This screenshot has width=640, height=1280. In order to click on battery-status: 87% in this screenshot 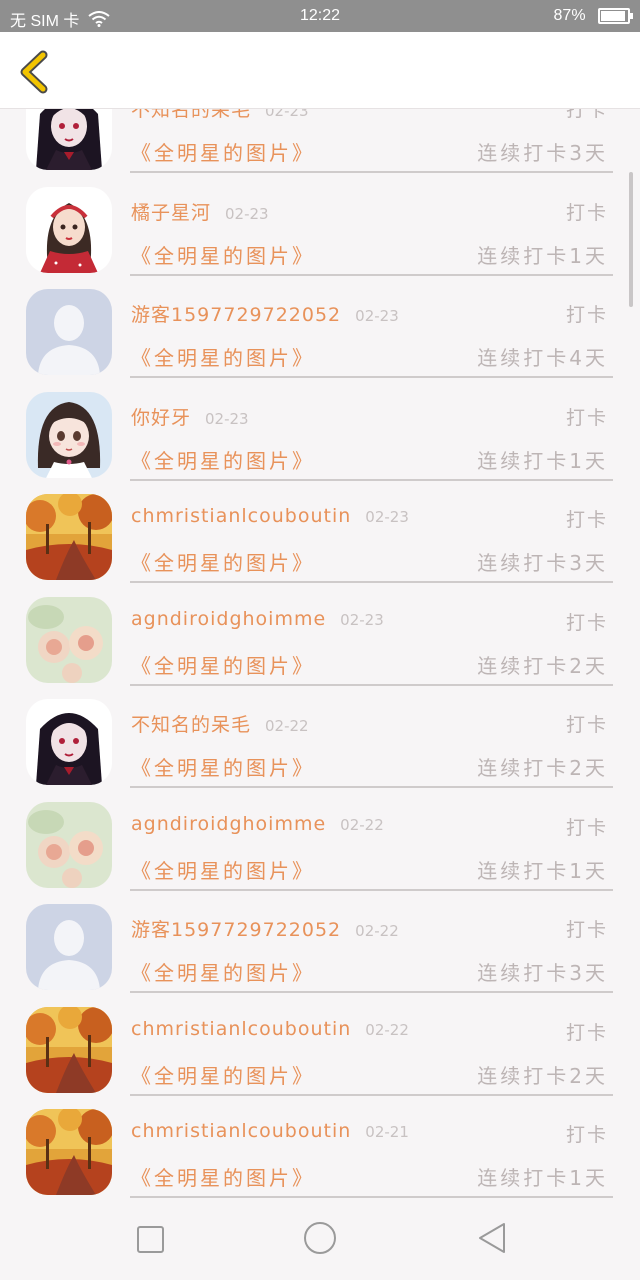, I will do `click(593, 16)`.